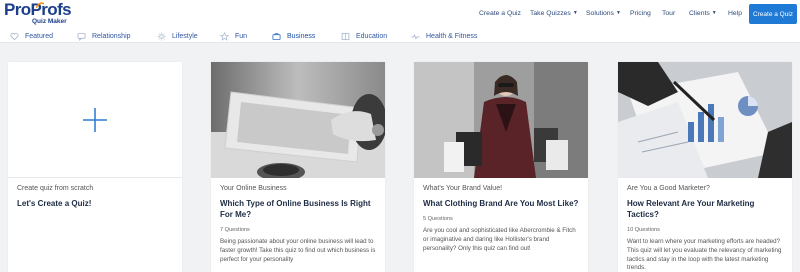 This screenshot has width=800, height=272. Describe the element at coordinates (253, 188) in the screenshot. I see `card-kicker: Your Online Business` at that location.